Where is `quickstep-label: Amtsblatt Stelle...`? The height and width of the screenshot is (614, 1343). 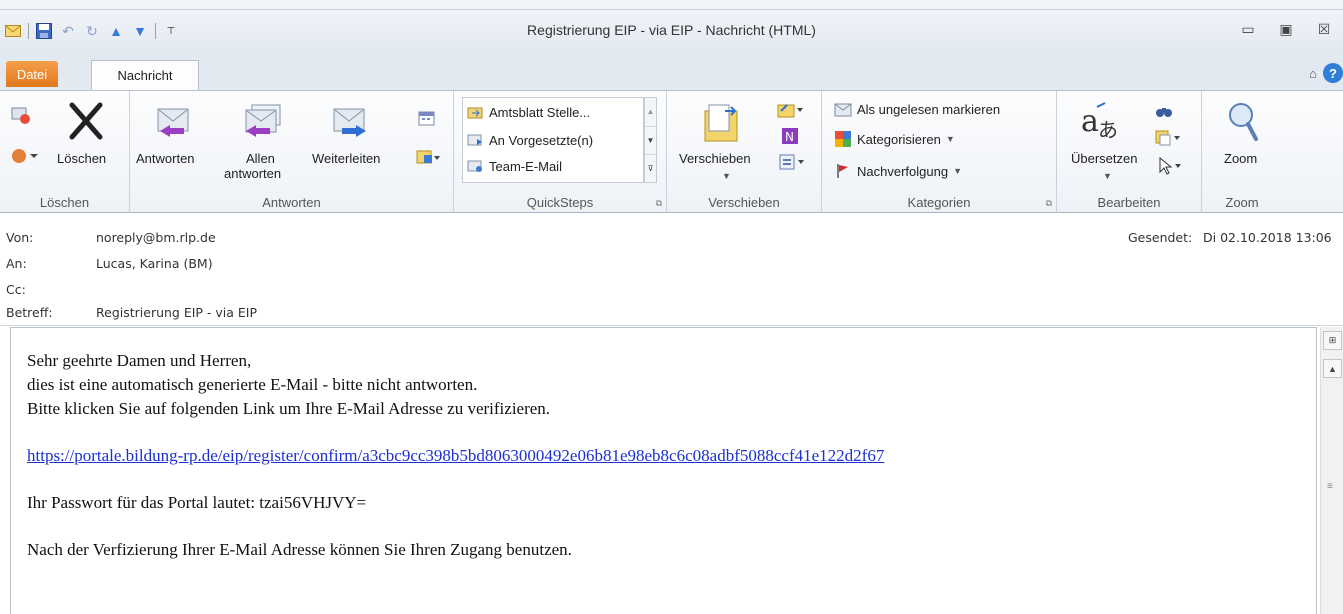 quickstep-label: Amtsblatt Stelle... is located at coordinates (540, 112).